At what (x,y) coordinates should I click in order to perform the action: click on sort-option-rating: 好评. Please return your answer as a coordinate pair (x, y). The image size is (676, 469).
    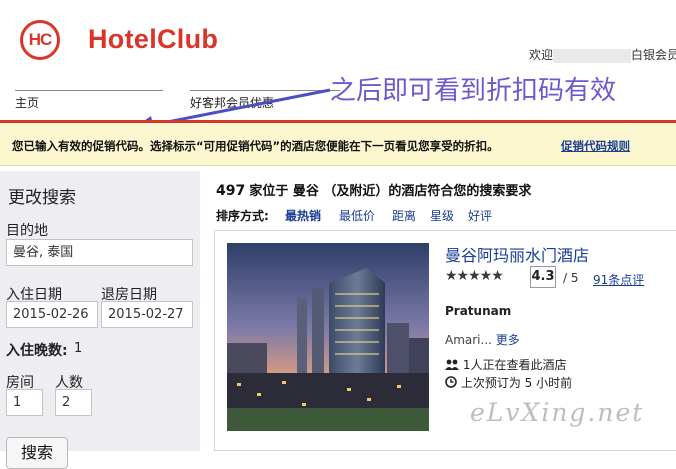
    Looking at the image, I should click on (480, 215).